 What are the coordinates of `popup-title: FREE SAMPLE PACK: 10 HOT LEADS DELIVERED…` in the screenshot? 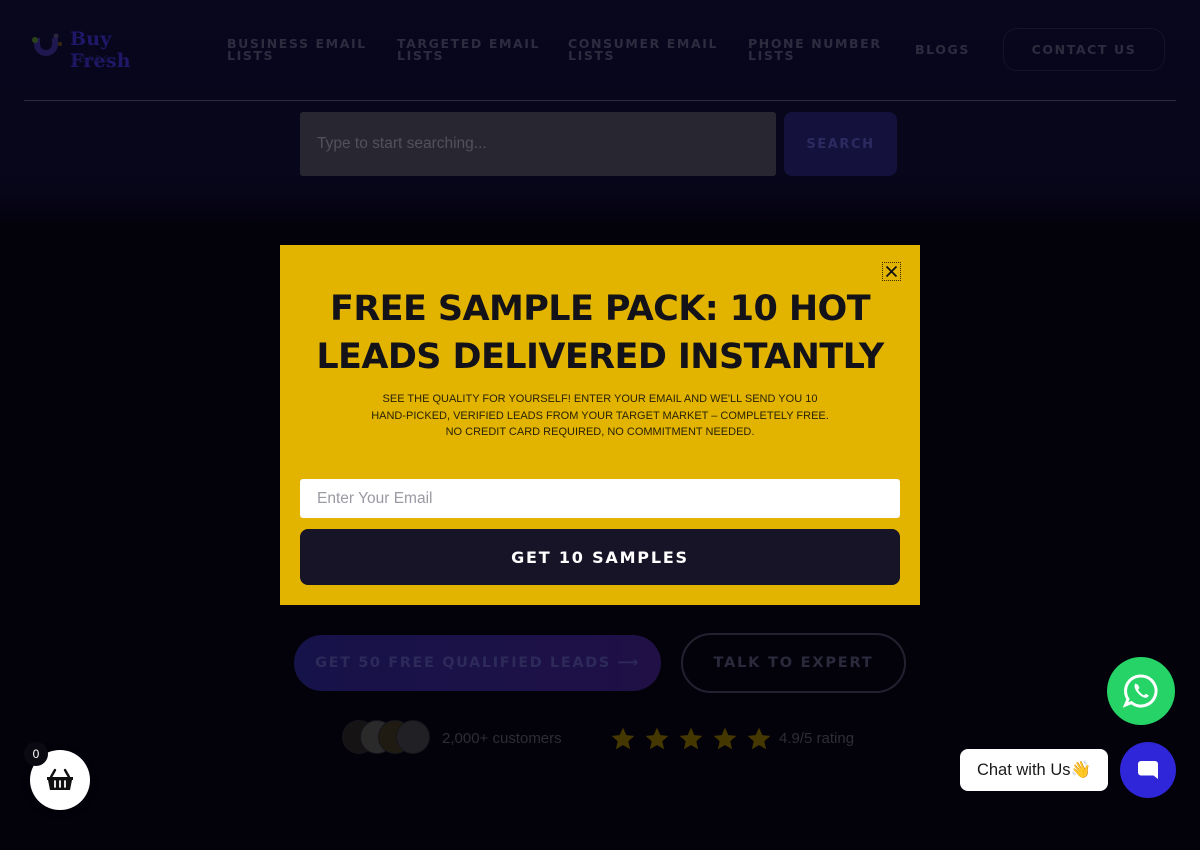 It's located at (600, 333).